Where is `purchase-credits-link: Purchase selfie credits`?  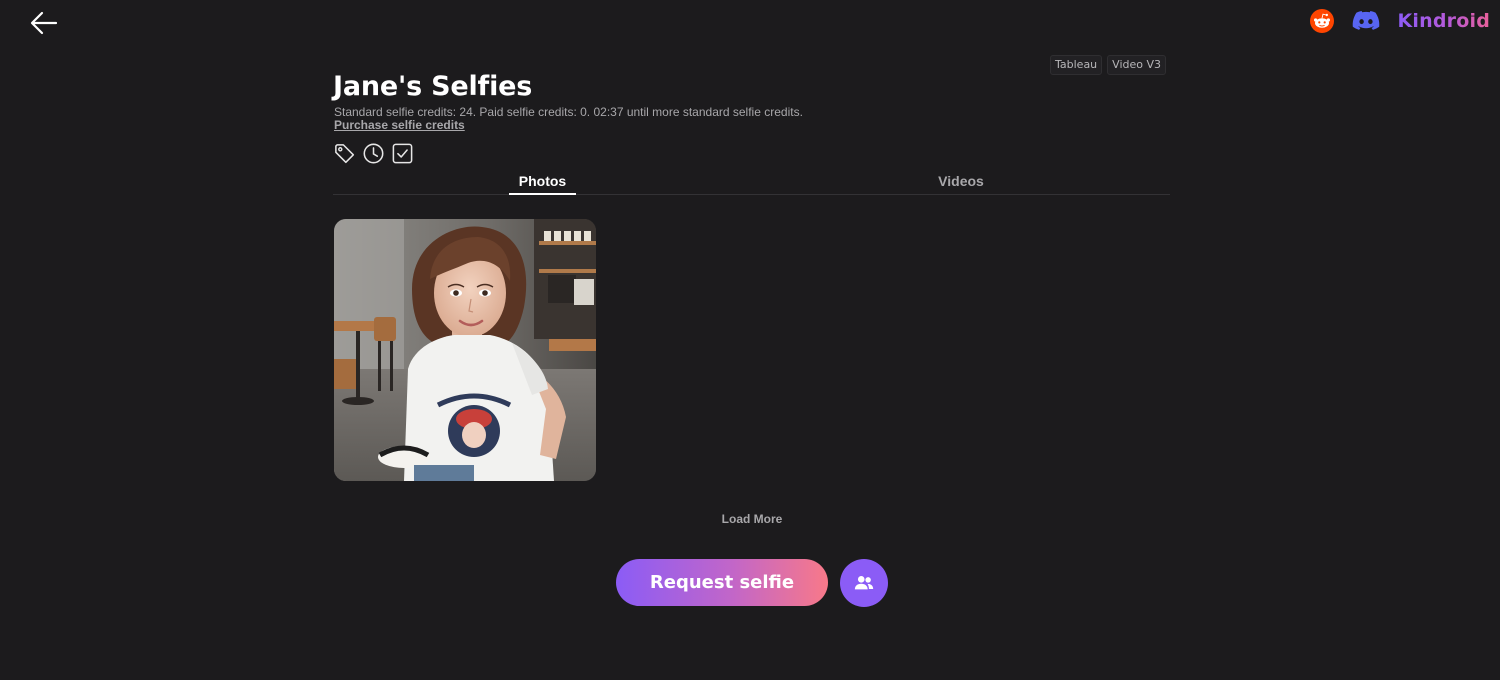
purchase-credits-link: Purchase selfie credits is located at coordinates (399, 125).